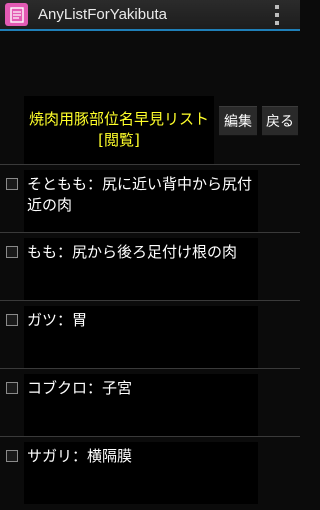 The width and height of the screenshot is (320, 510). What do you see at coordinates (141, 473) in the screenshot?
I see `item-text: サガリ：横隔膜` at bounding box center [141, 473].